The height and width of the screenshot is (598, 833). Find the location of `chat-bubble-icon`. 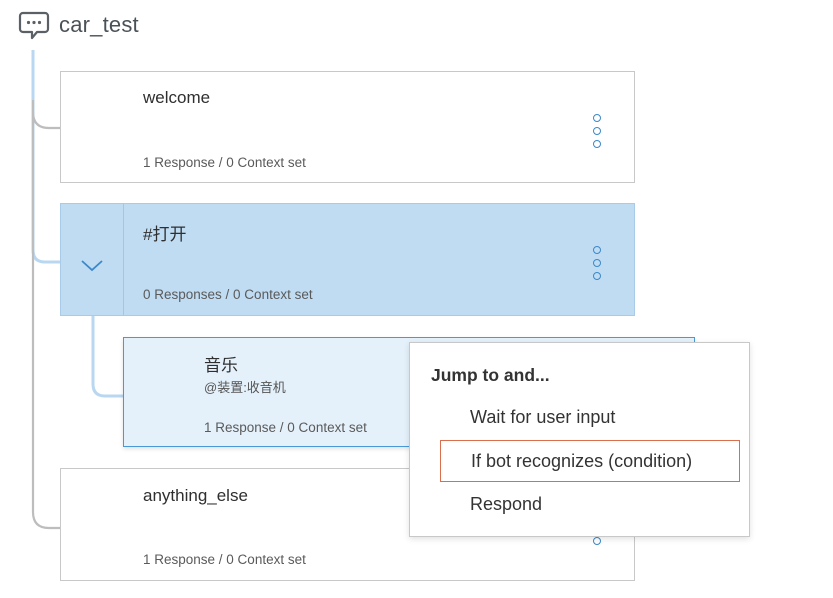

chat-bubble-icon is located at coordinates (34, 25).